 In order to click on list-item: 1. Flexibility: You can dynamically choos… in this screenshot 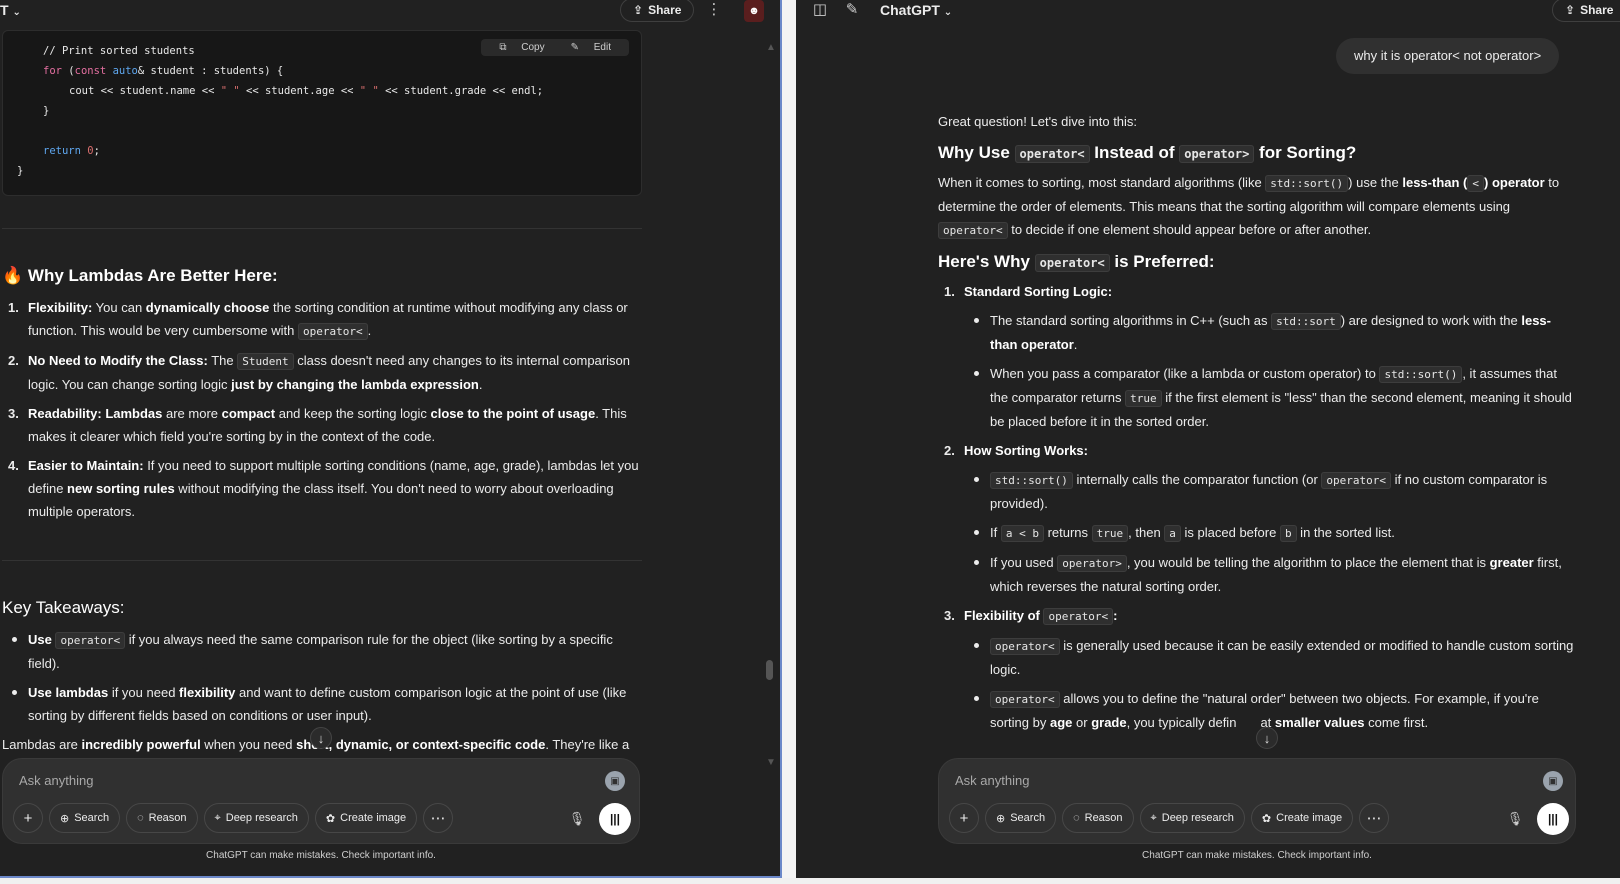, I will do `click(318, 320)`.